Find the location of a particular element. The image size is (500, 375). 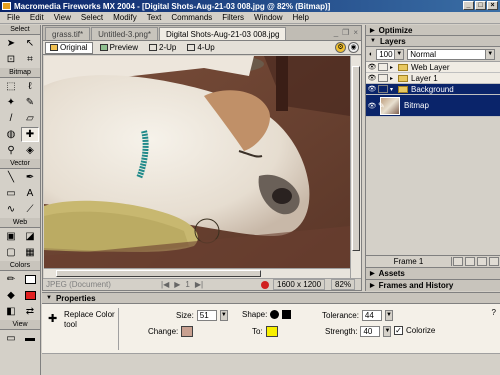

canvas-dimensions: 1600 x 1200 is located at coordinates (299, 284).